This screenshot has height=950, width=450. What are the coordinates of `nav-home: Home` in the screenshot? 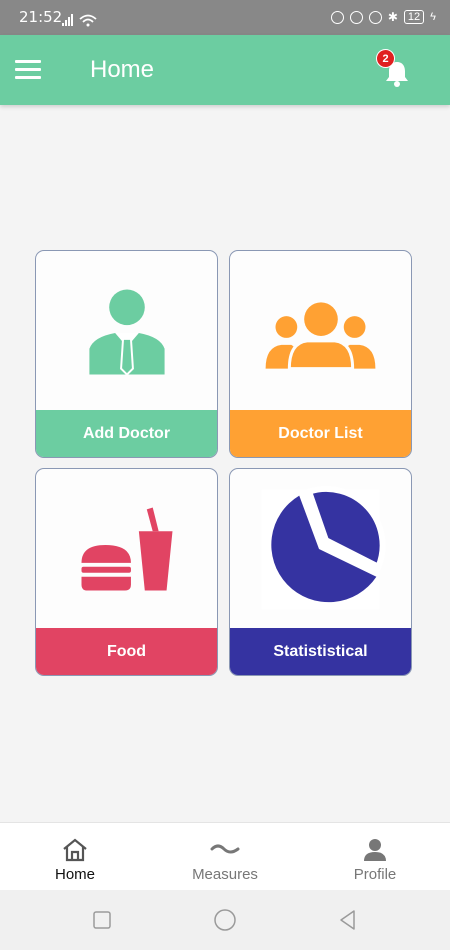 It's located at (75, 857).